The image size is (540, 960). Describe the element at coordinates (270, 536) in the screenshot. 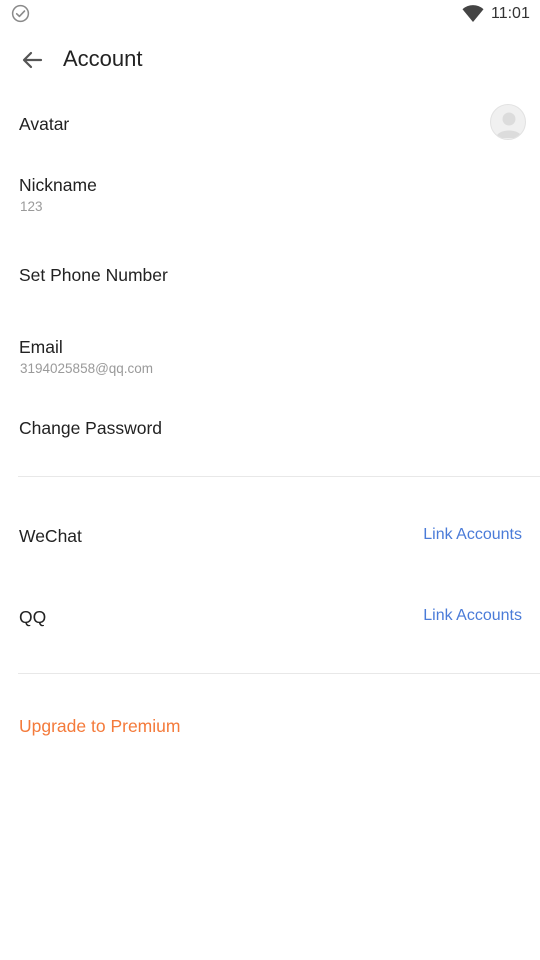

I see `wechat-row: WeChat Link Accounts` at that location.